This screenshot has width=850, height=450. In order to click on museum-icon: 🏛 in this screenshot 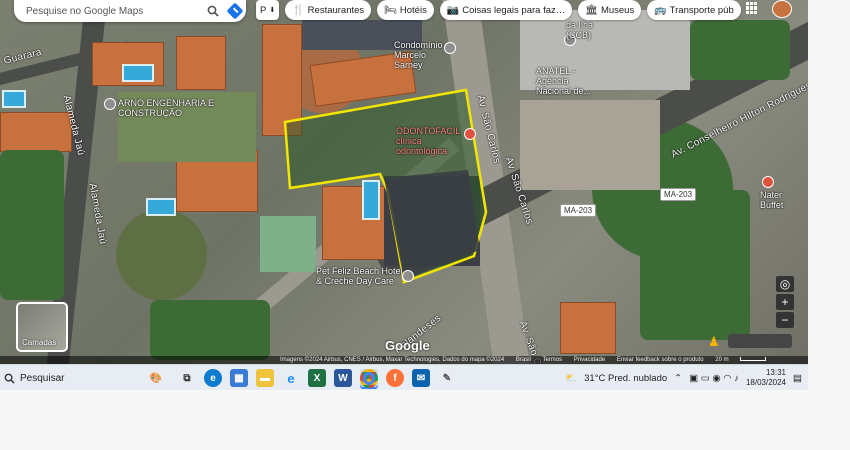, I will do `click(591, 10)`.